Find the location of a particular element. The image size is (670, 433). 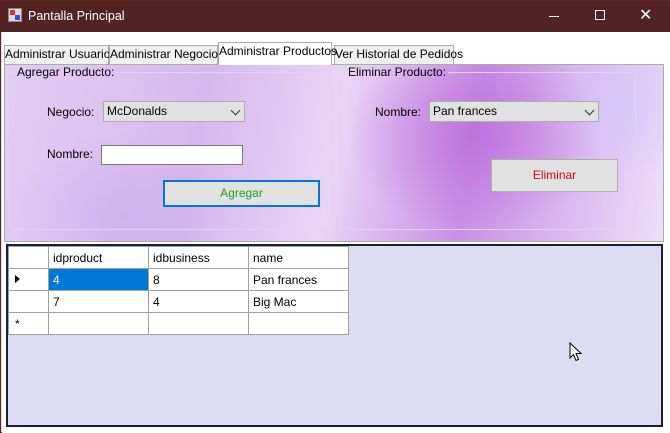

new-row: * is located at coordinates (178, 323).